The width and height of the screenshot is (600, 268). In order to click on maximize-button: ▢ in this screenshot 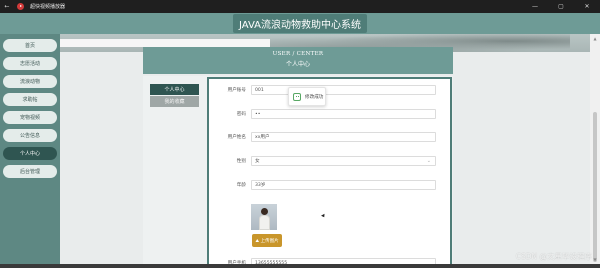, I will do `click(561, 6)`.